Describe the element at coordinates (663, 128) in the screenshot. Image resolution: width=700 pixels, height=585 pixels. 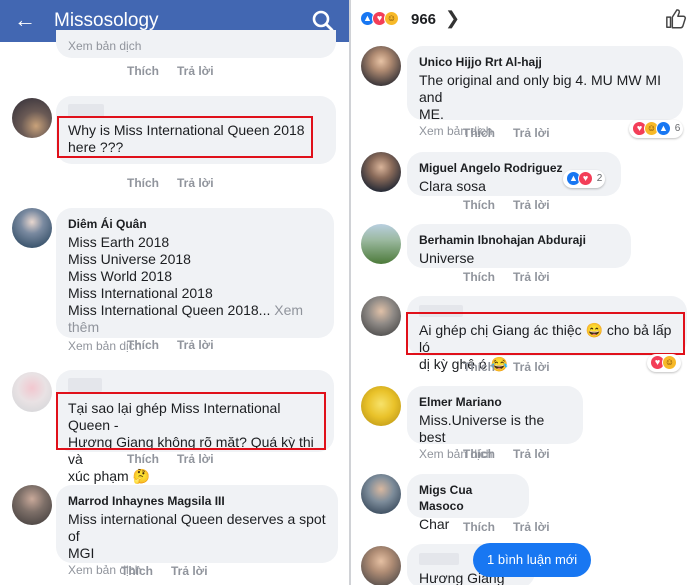
I see `like-reaction-icon: ▲` at that location.